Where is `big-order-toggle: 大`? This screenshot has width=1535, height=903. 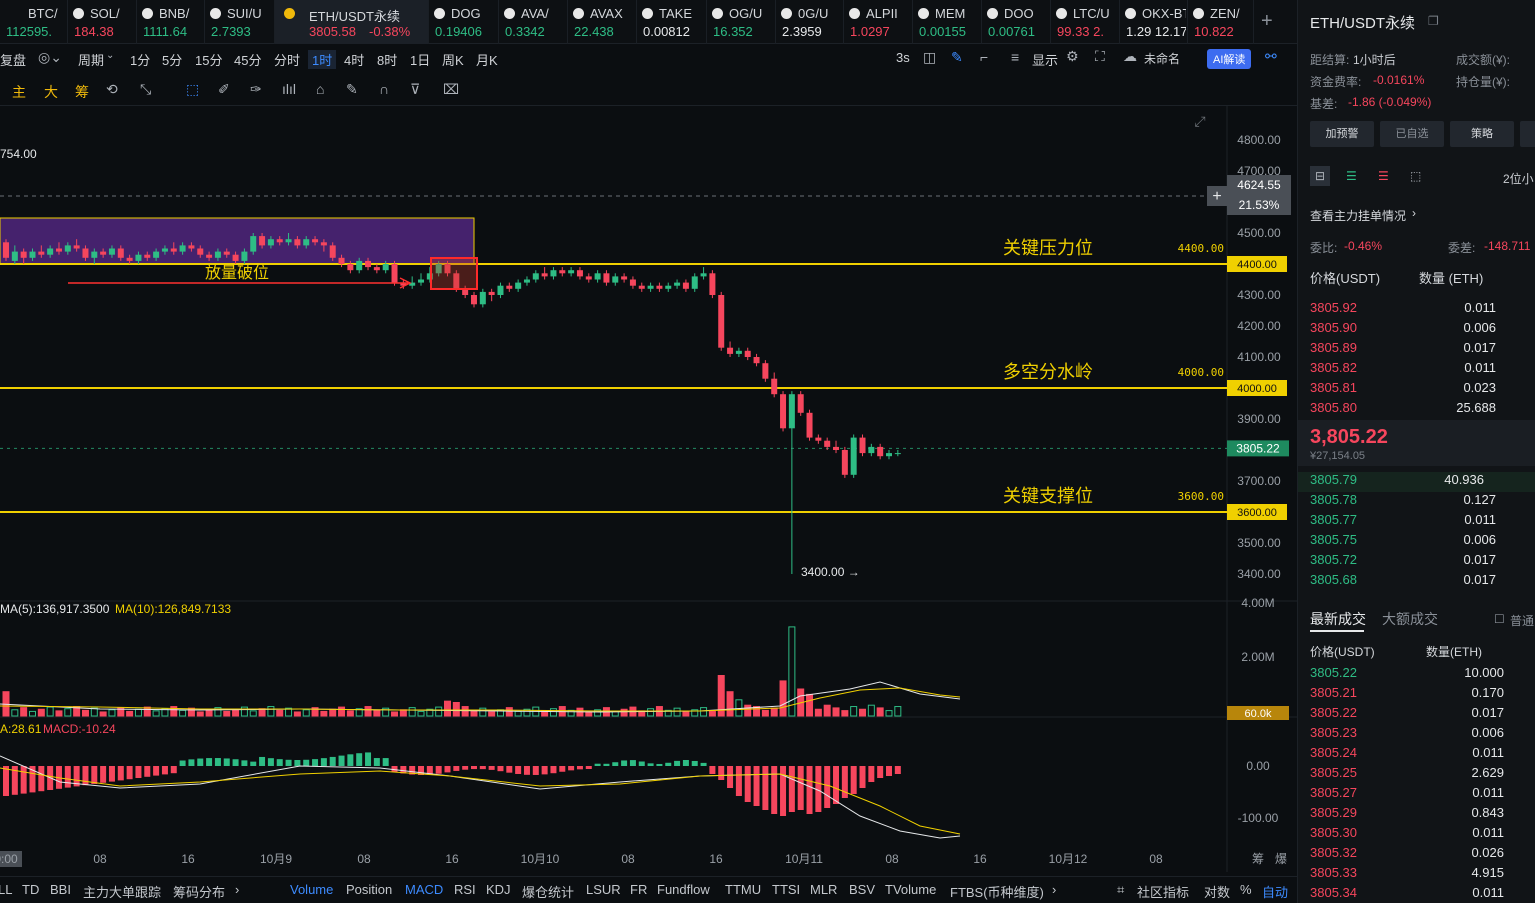 big-order-toggle: 大 is located at coordinates (51, 92).